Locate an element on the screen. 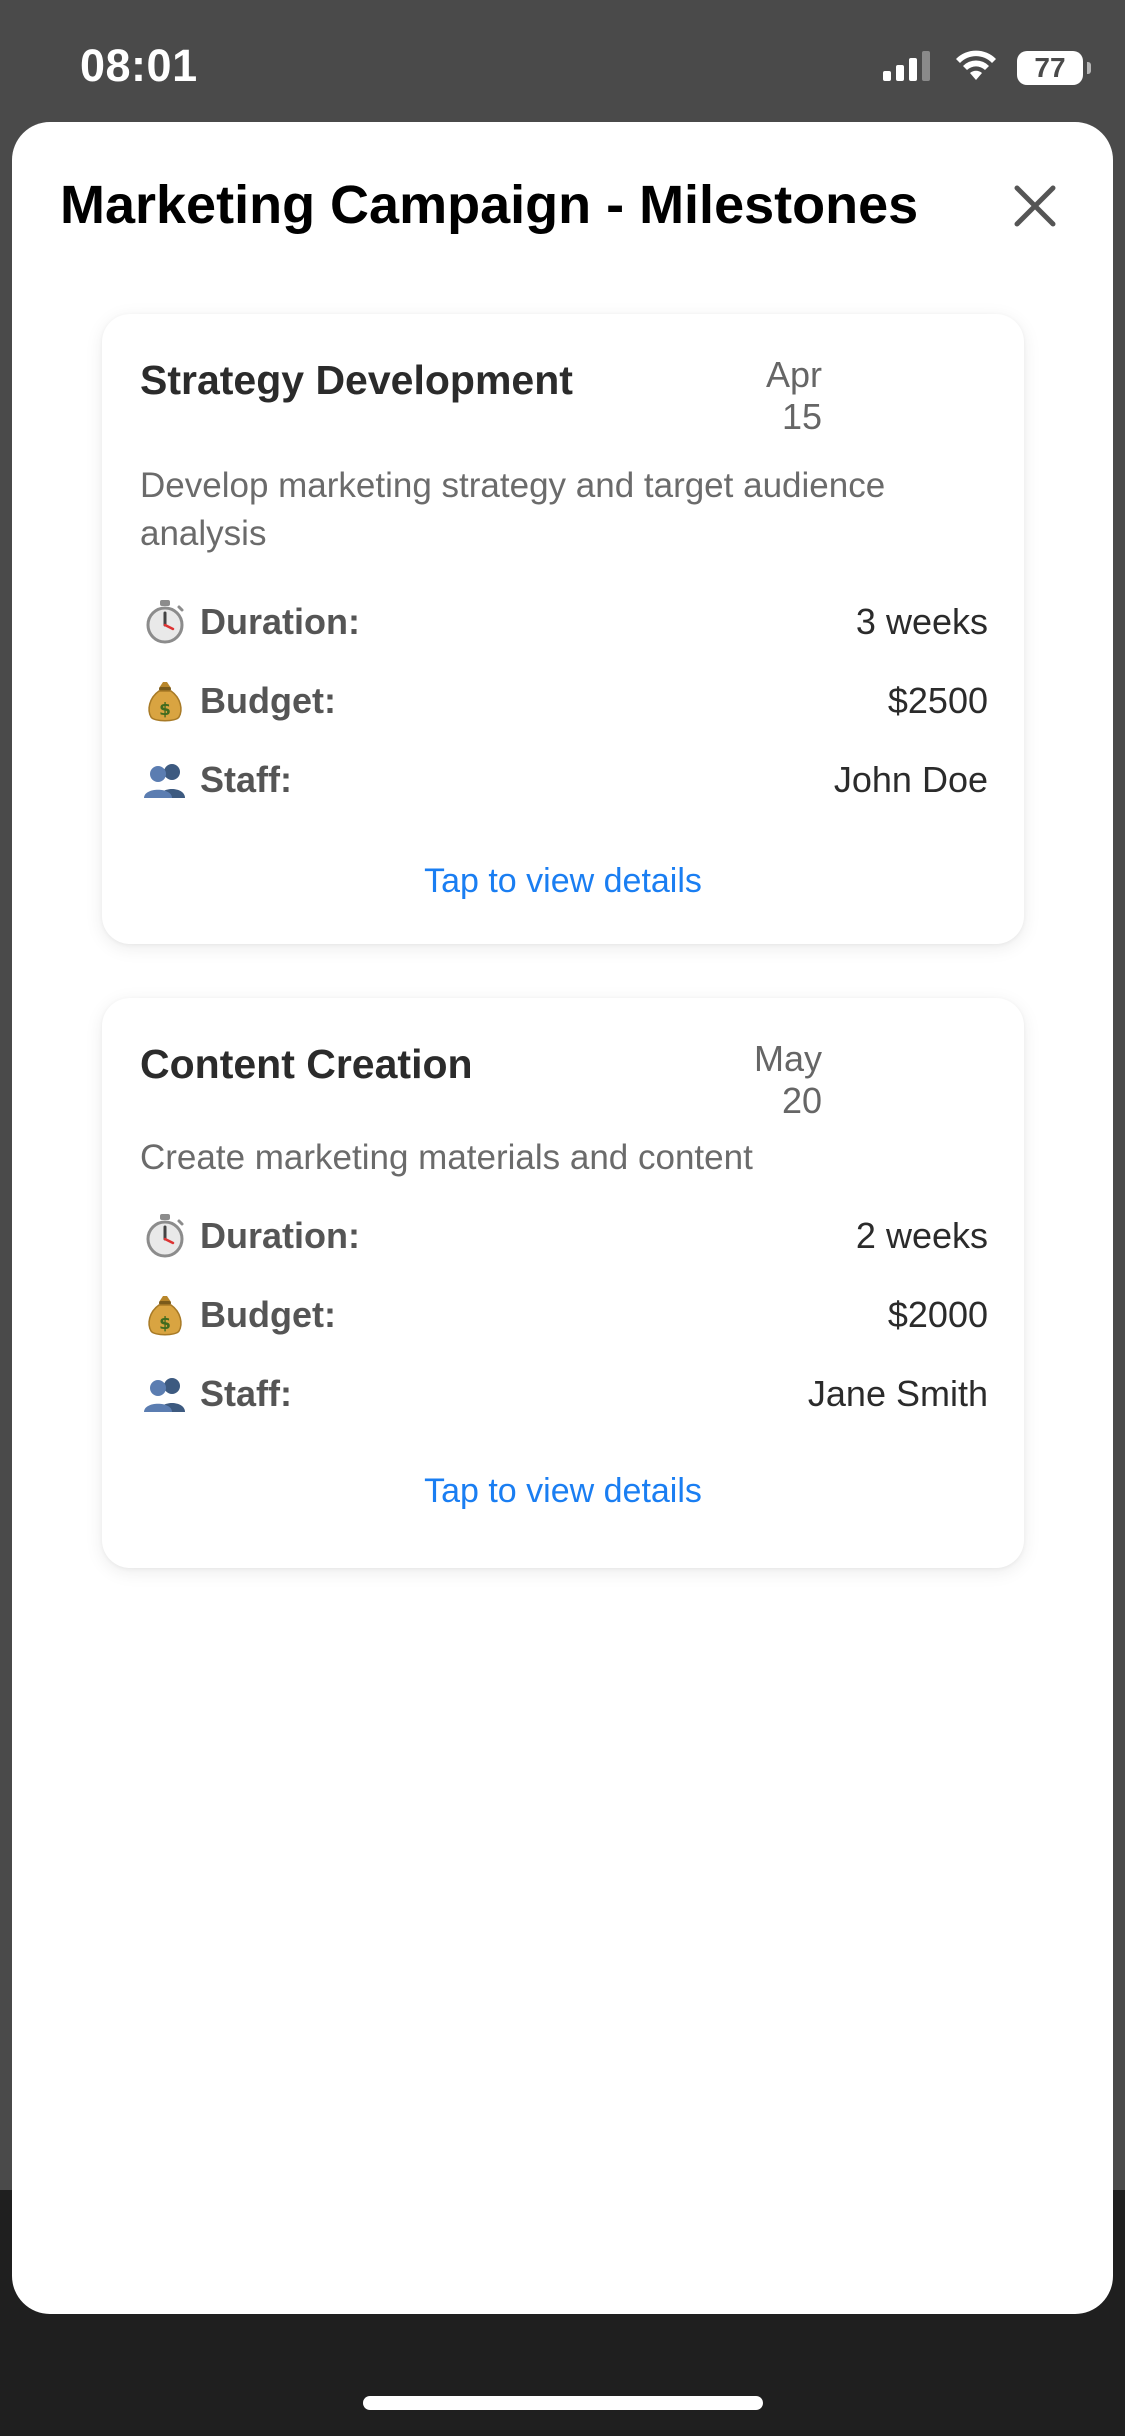  wifi-icon is located at coordinates (976, 67).